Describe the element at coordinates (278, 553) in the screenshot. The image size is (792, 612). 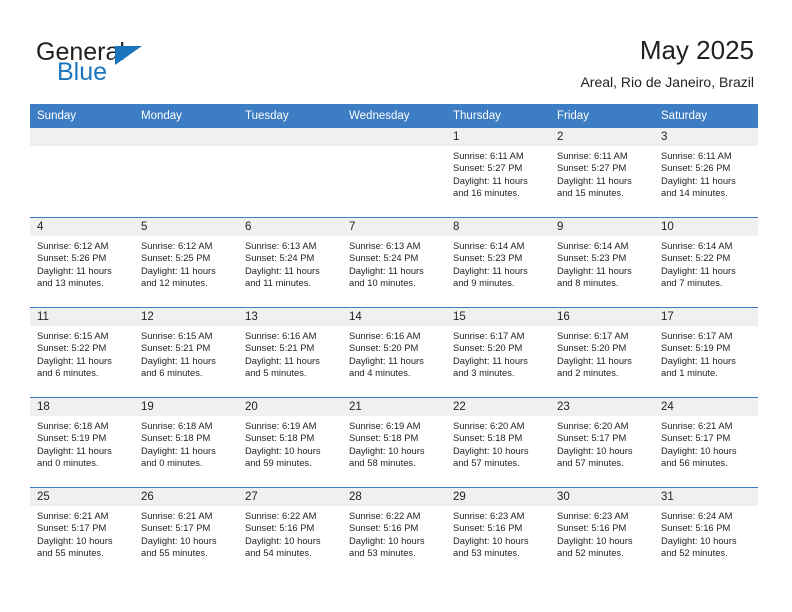
I see `day-detail-daylight2: and 54 minutes.` at that location.